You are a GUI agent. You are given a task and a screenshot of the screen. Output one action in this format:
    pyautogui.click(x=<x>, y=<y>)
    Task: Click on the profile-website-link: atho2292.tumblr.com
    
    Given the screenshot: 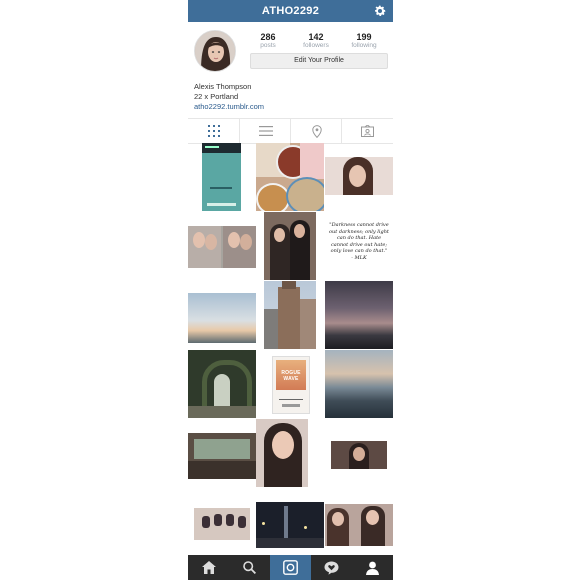 What is the action you would take?
    pyautogui.click(x=229, y=107)
    